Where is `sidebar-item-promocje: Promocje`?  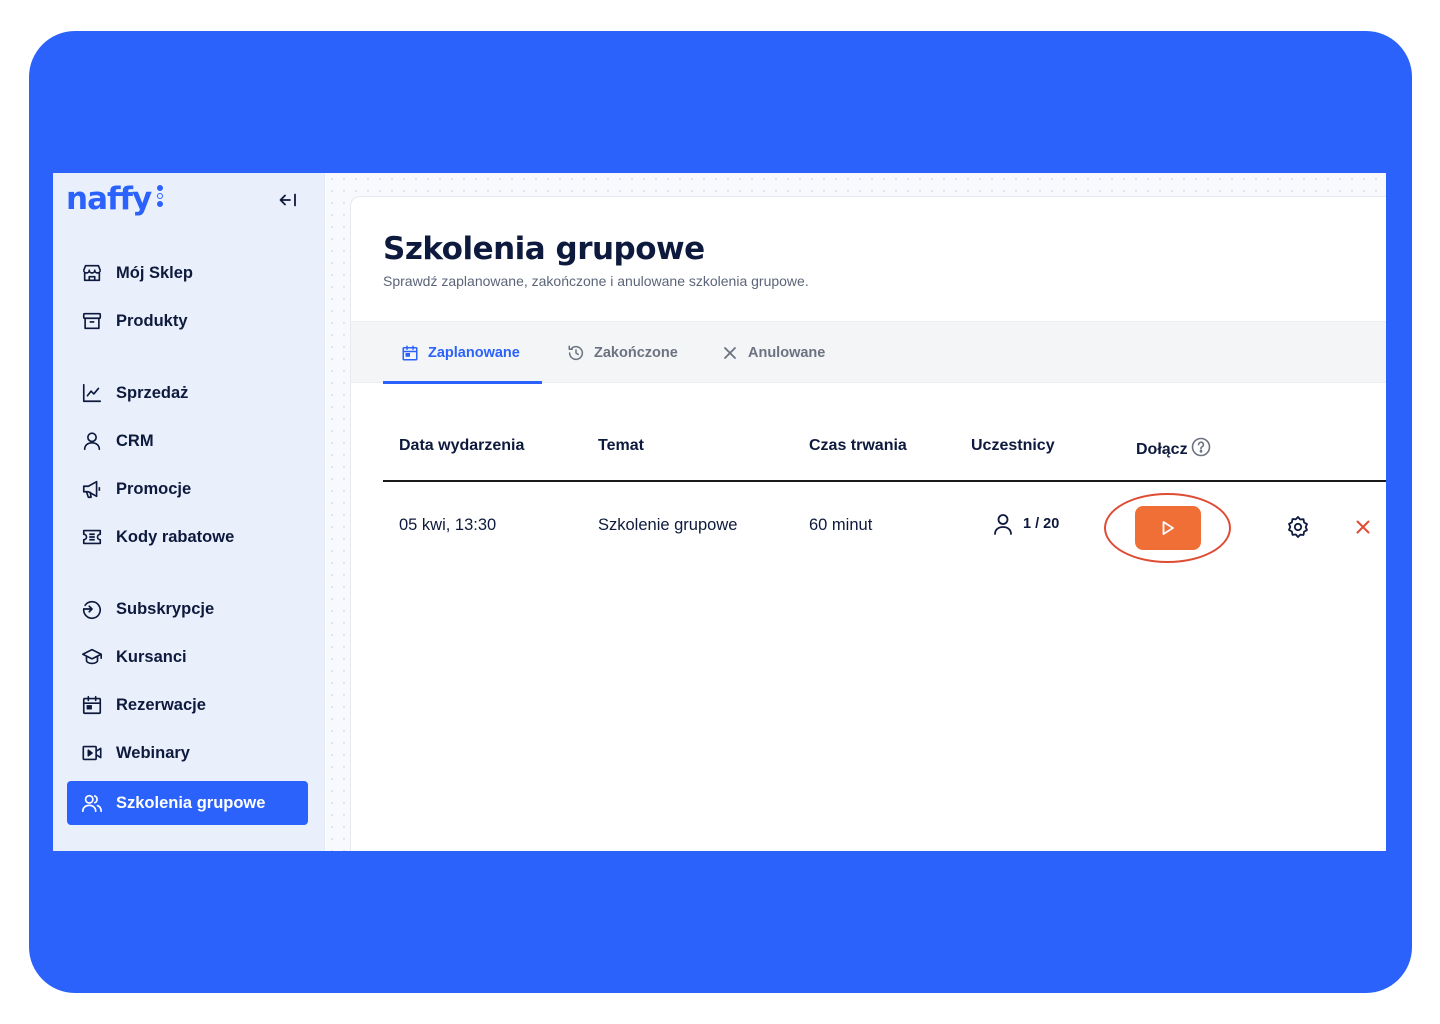 sidebar-item-promocje: Promocje is located at coordinates (187, 489).